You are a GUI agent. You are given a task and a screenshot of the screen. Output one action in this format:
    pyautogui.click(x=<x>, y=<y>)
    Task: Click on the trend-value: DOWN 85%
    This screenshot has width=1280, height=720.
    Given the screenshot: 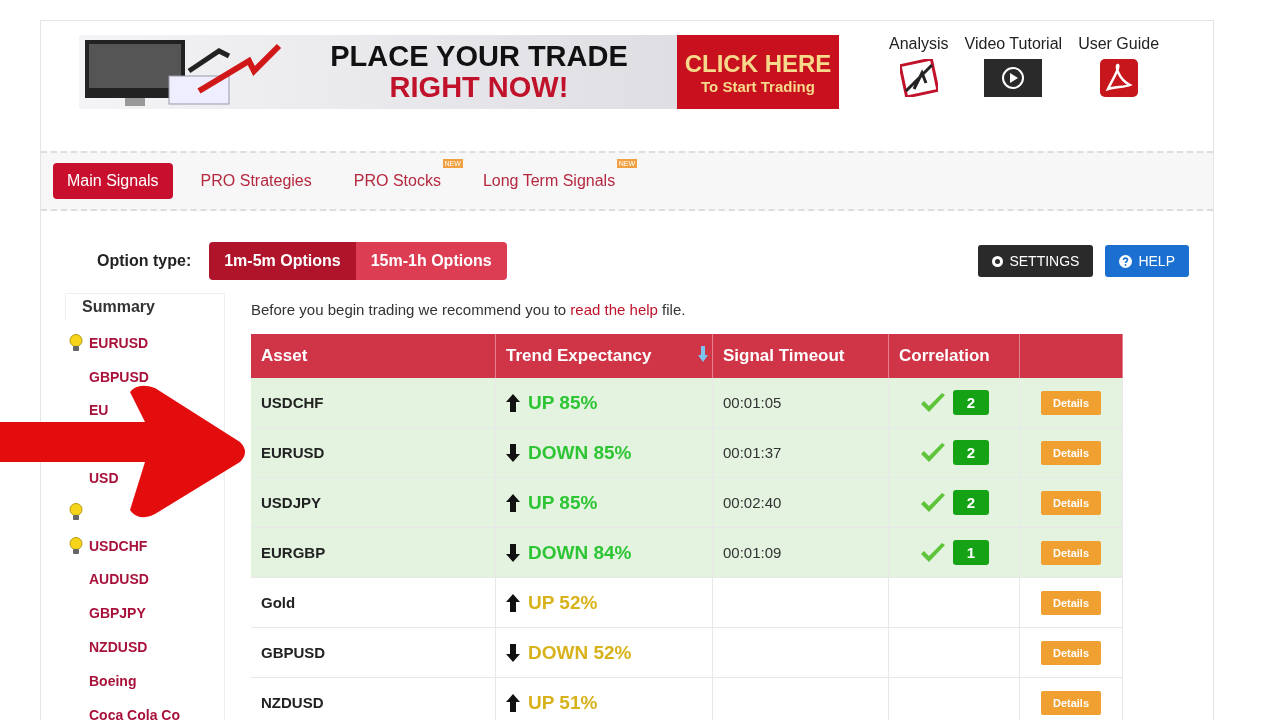 What is the action you would take?
    pyautogui.click(x=580, y=452)
    